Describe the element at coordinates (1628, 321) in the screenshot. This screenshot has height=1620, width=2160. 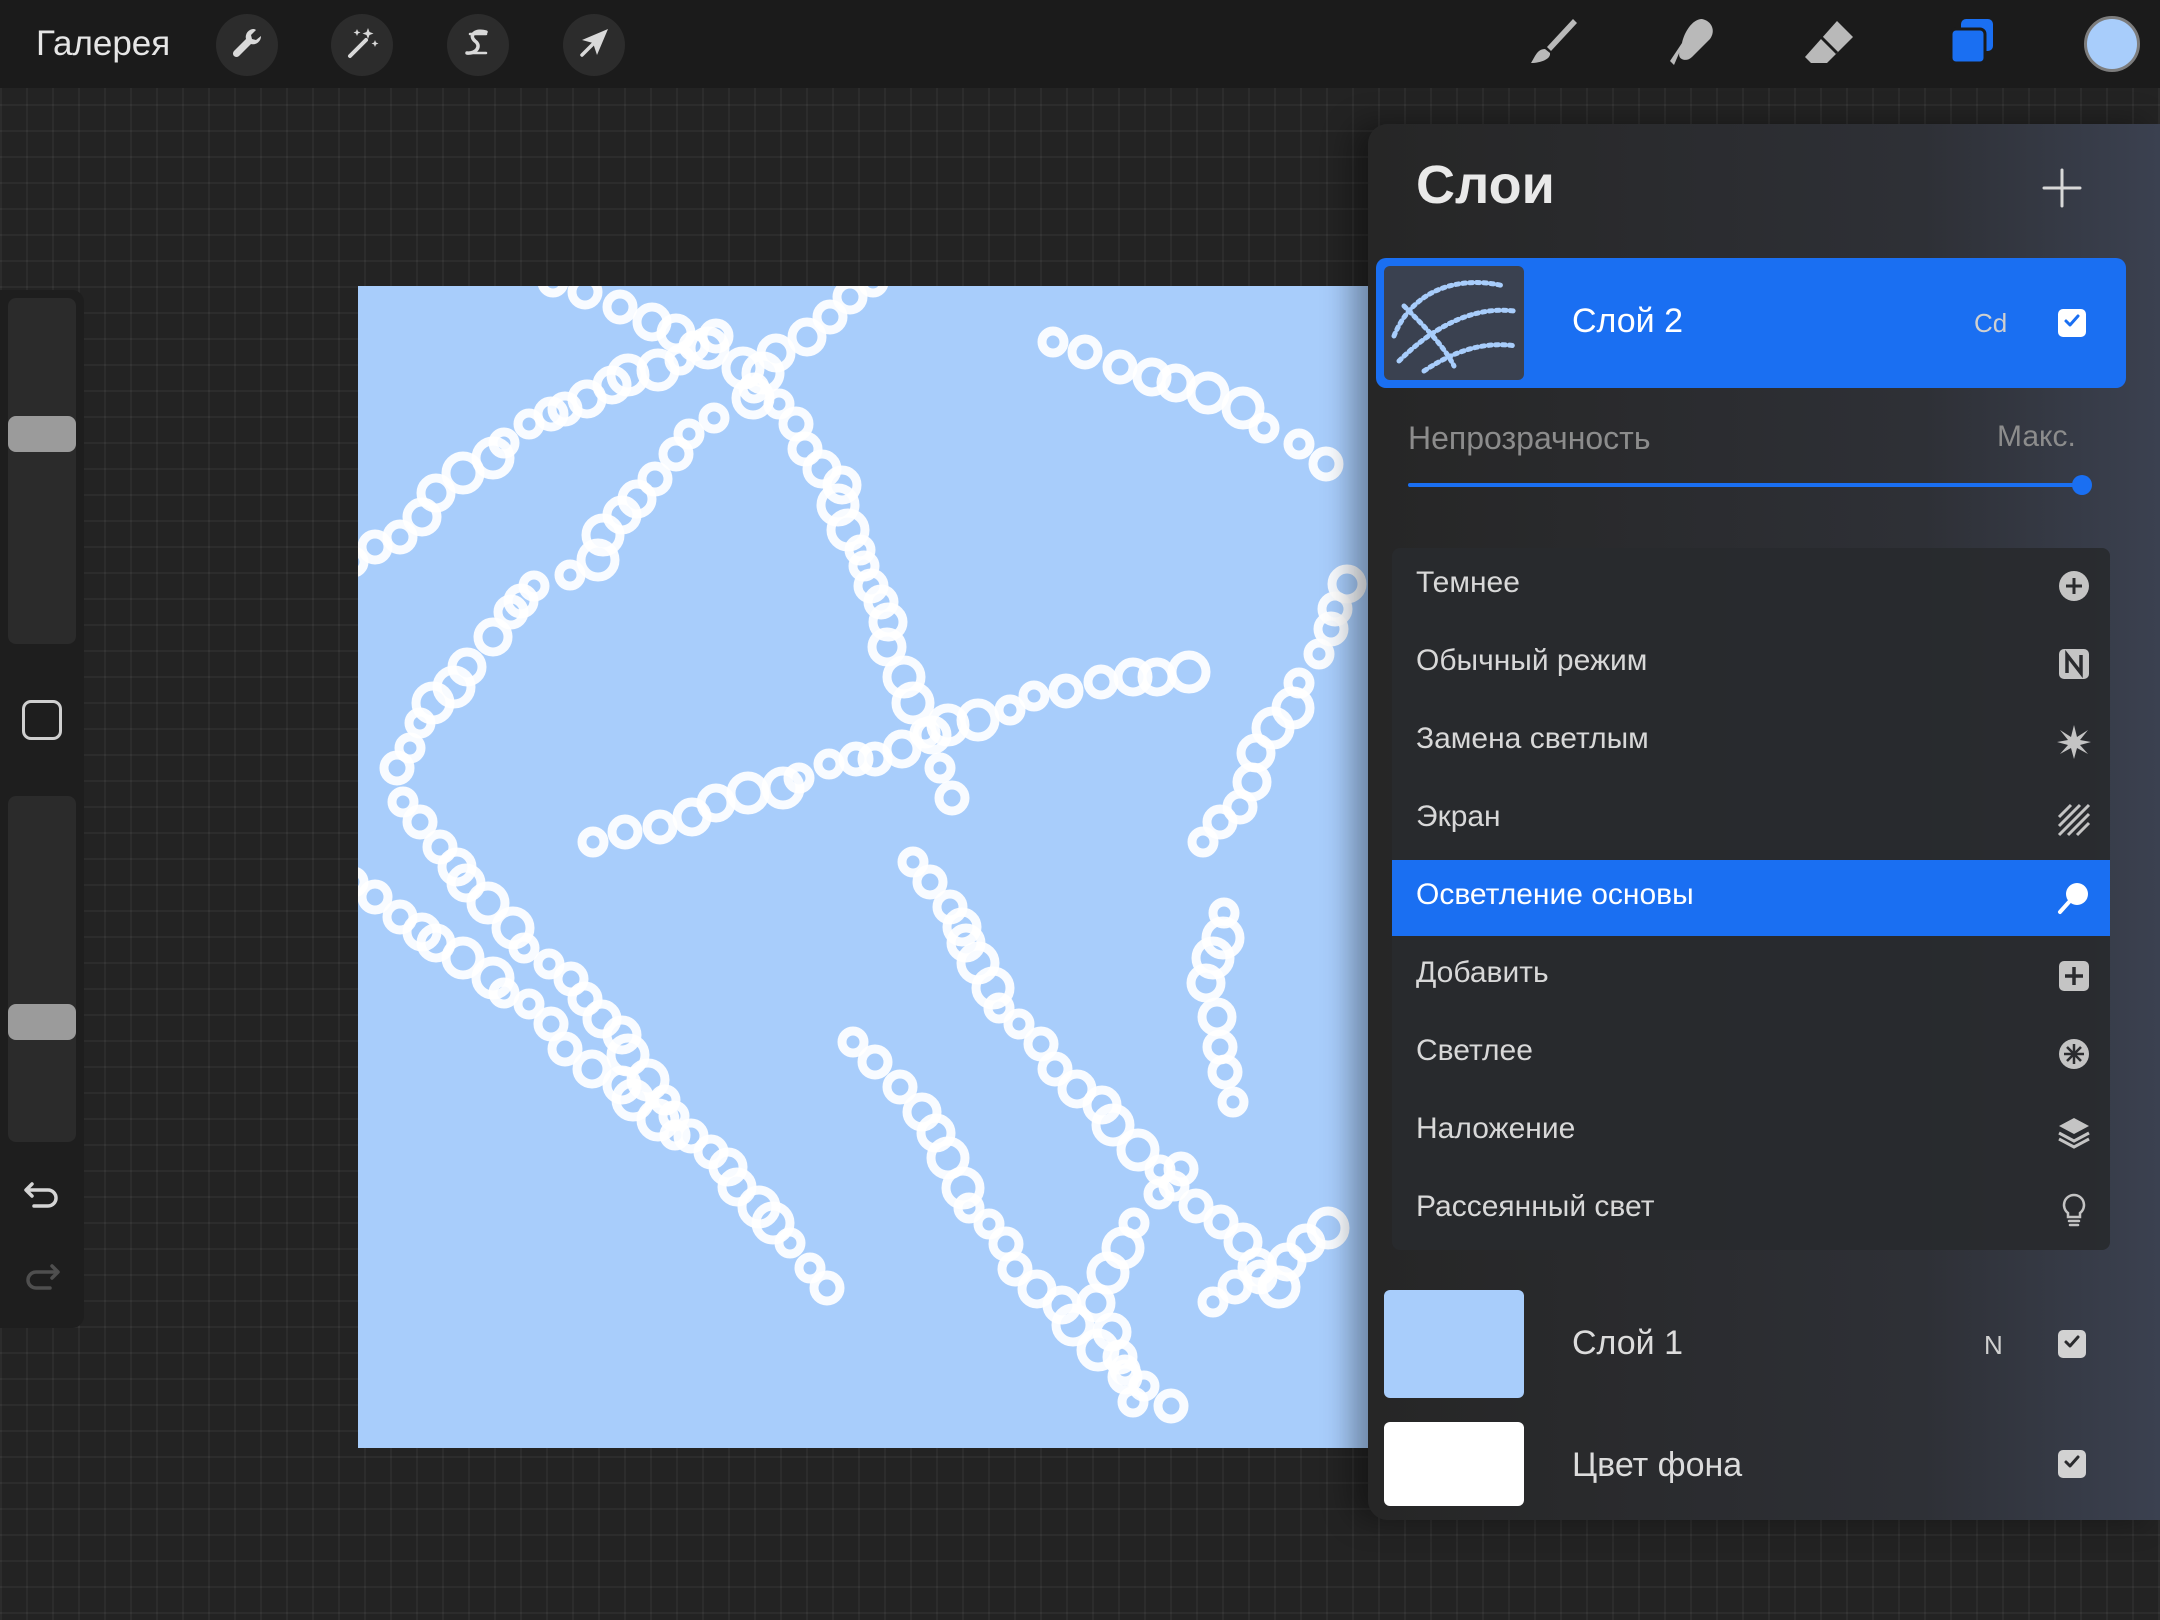
I see `layer-name: Слой 2` at that location.